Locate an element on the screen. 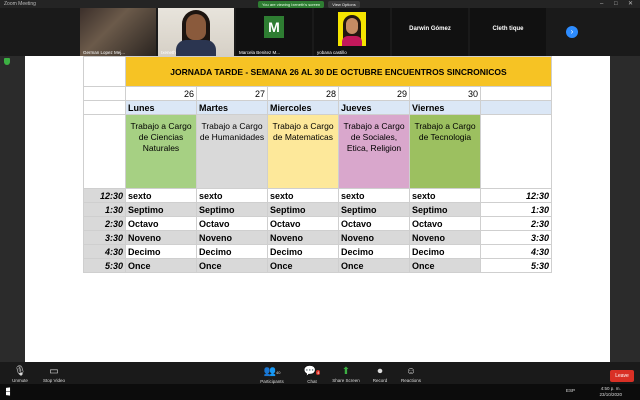 Image resolution: width=640 pixels, height=400 pixels. windows-start-icon is located at coordinates (8, 391).